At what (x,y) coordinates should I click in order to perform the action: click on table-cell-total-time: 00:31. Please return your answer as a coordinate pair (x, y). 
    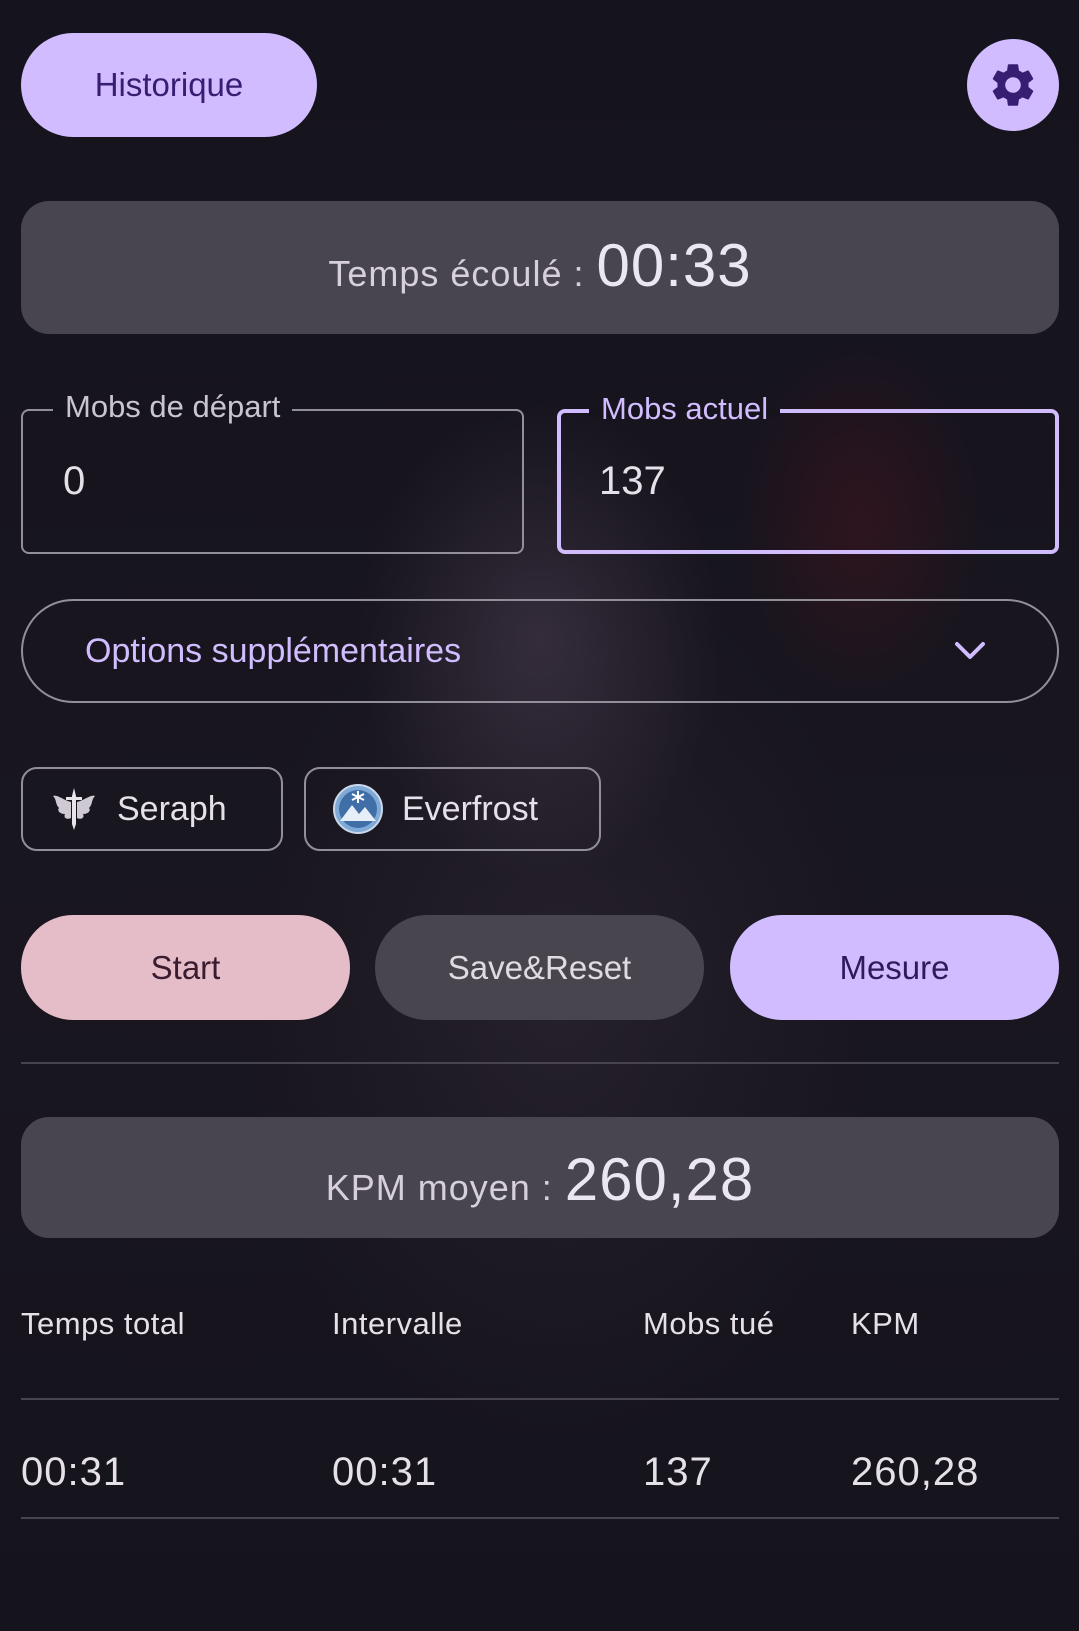
    Looking at the image, I should click on (74, 1472).